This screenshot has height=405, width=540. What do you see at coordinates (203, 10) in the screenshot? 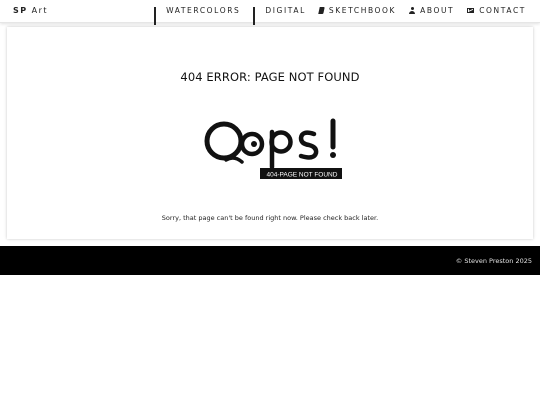
I see `nav-item-label: WATERCOLORS` at bounding box center [203, 10].